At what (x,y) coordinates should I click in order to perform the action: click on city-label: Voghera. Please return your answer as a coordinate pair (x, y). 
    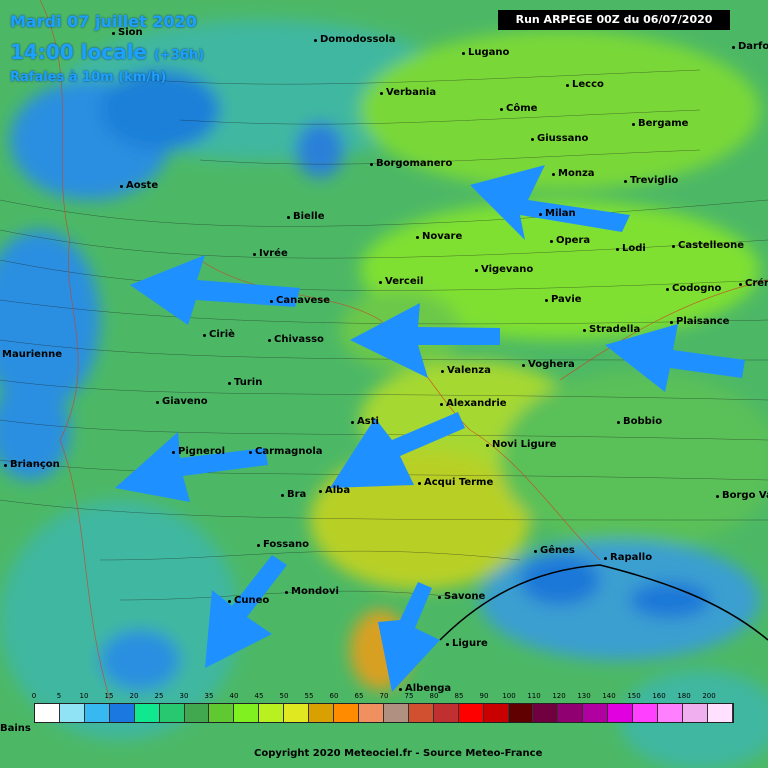
    Looking at the image, I should click on (548, 364).